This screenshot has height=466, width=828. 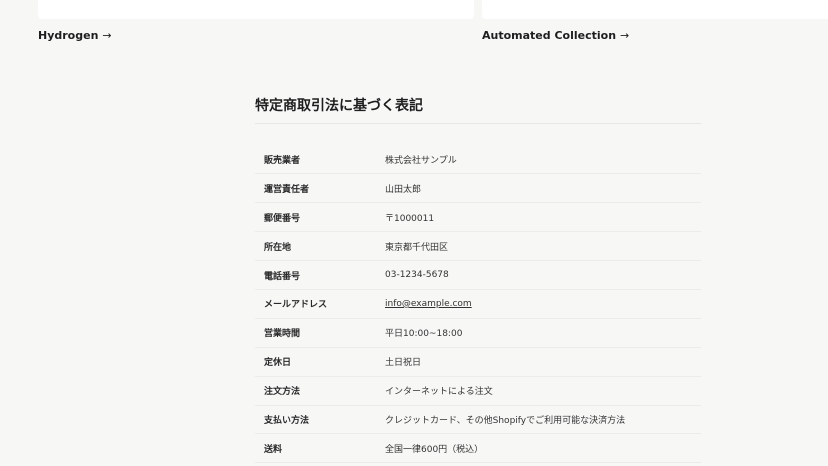 I want to click on row-label: 所在地, so click(x=278, y=247).